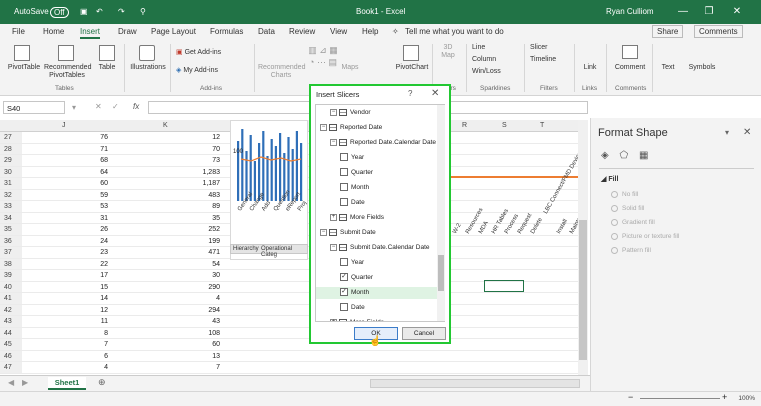  What do you see at coordinates (74, 298) in the screenshot?
I see `cell-j: 14` at bounding box center [74, 298].